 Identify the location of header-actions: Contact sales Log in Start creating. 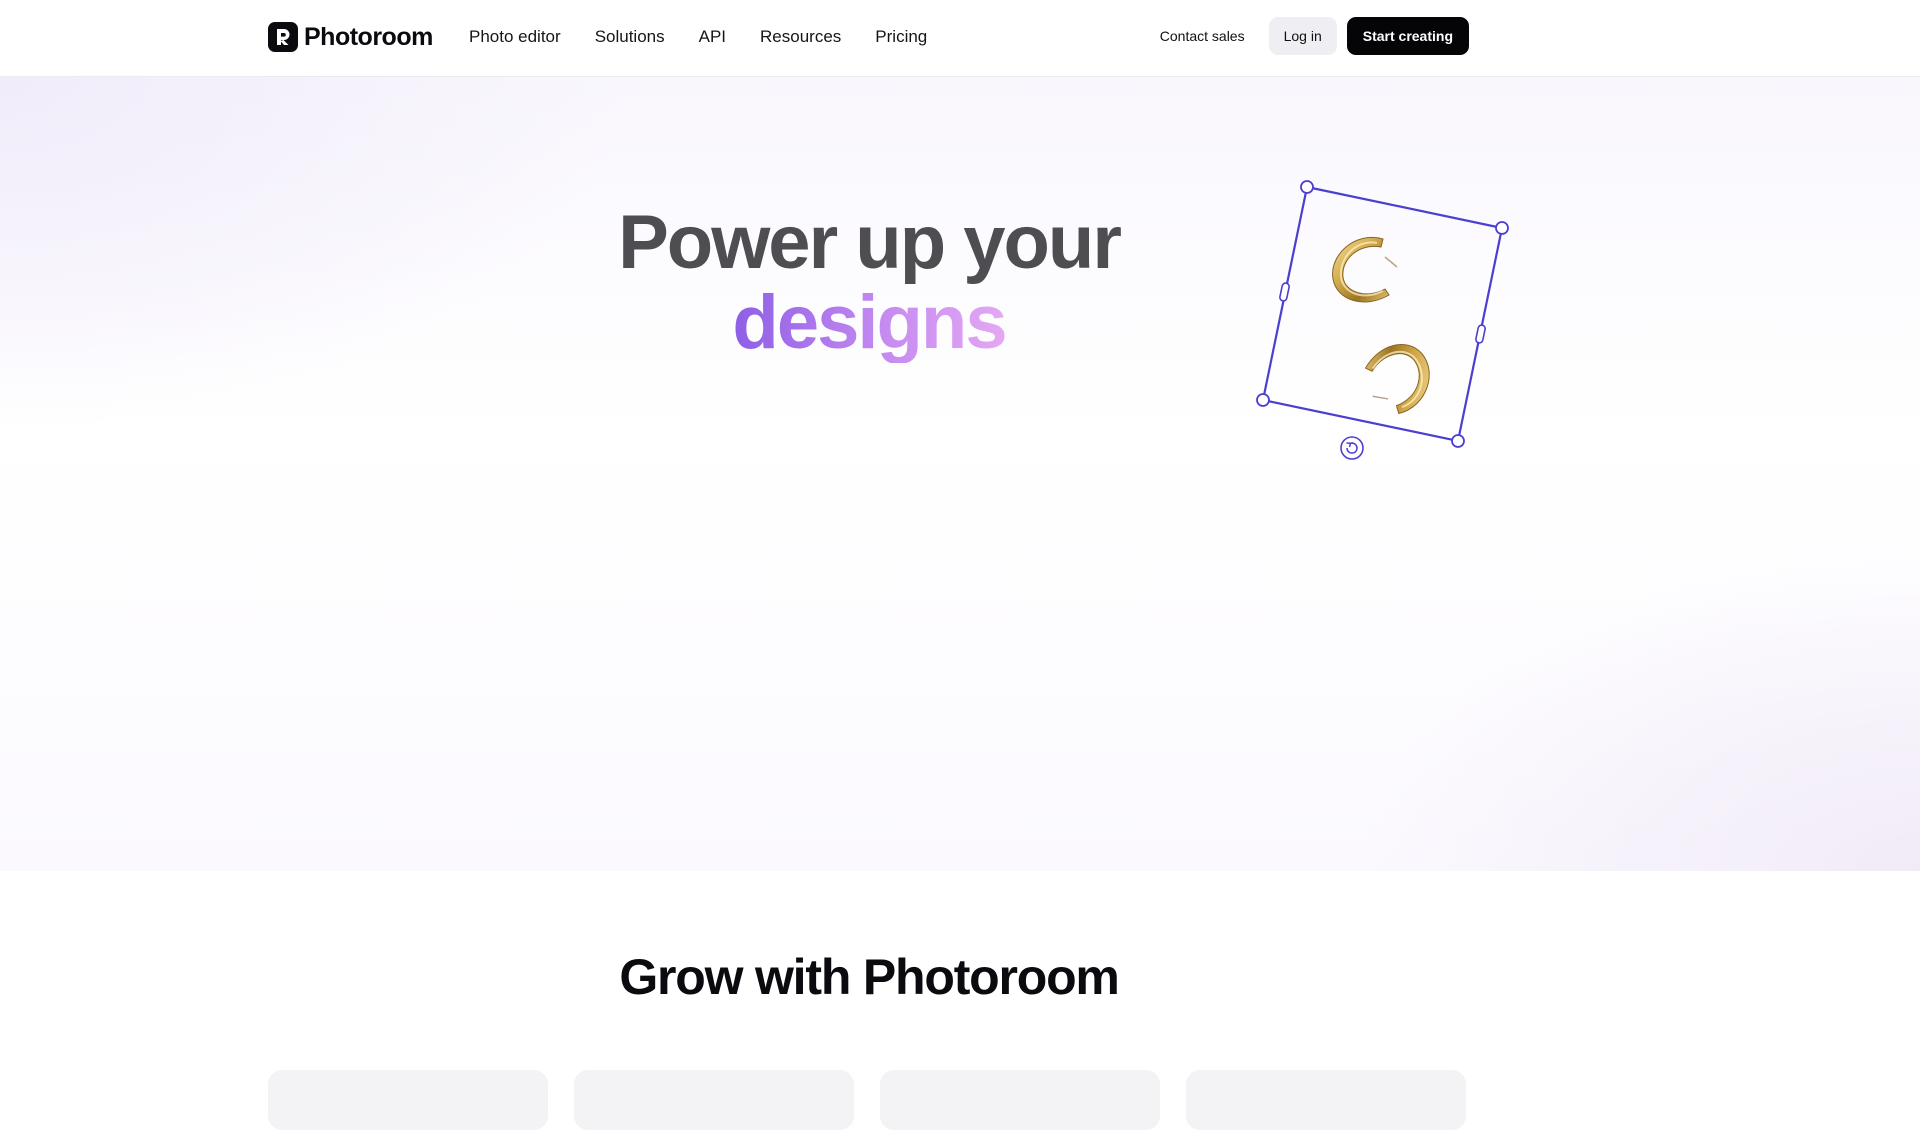
(1307, 36).